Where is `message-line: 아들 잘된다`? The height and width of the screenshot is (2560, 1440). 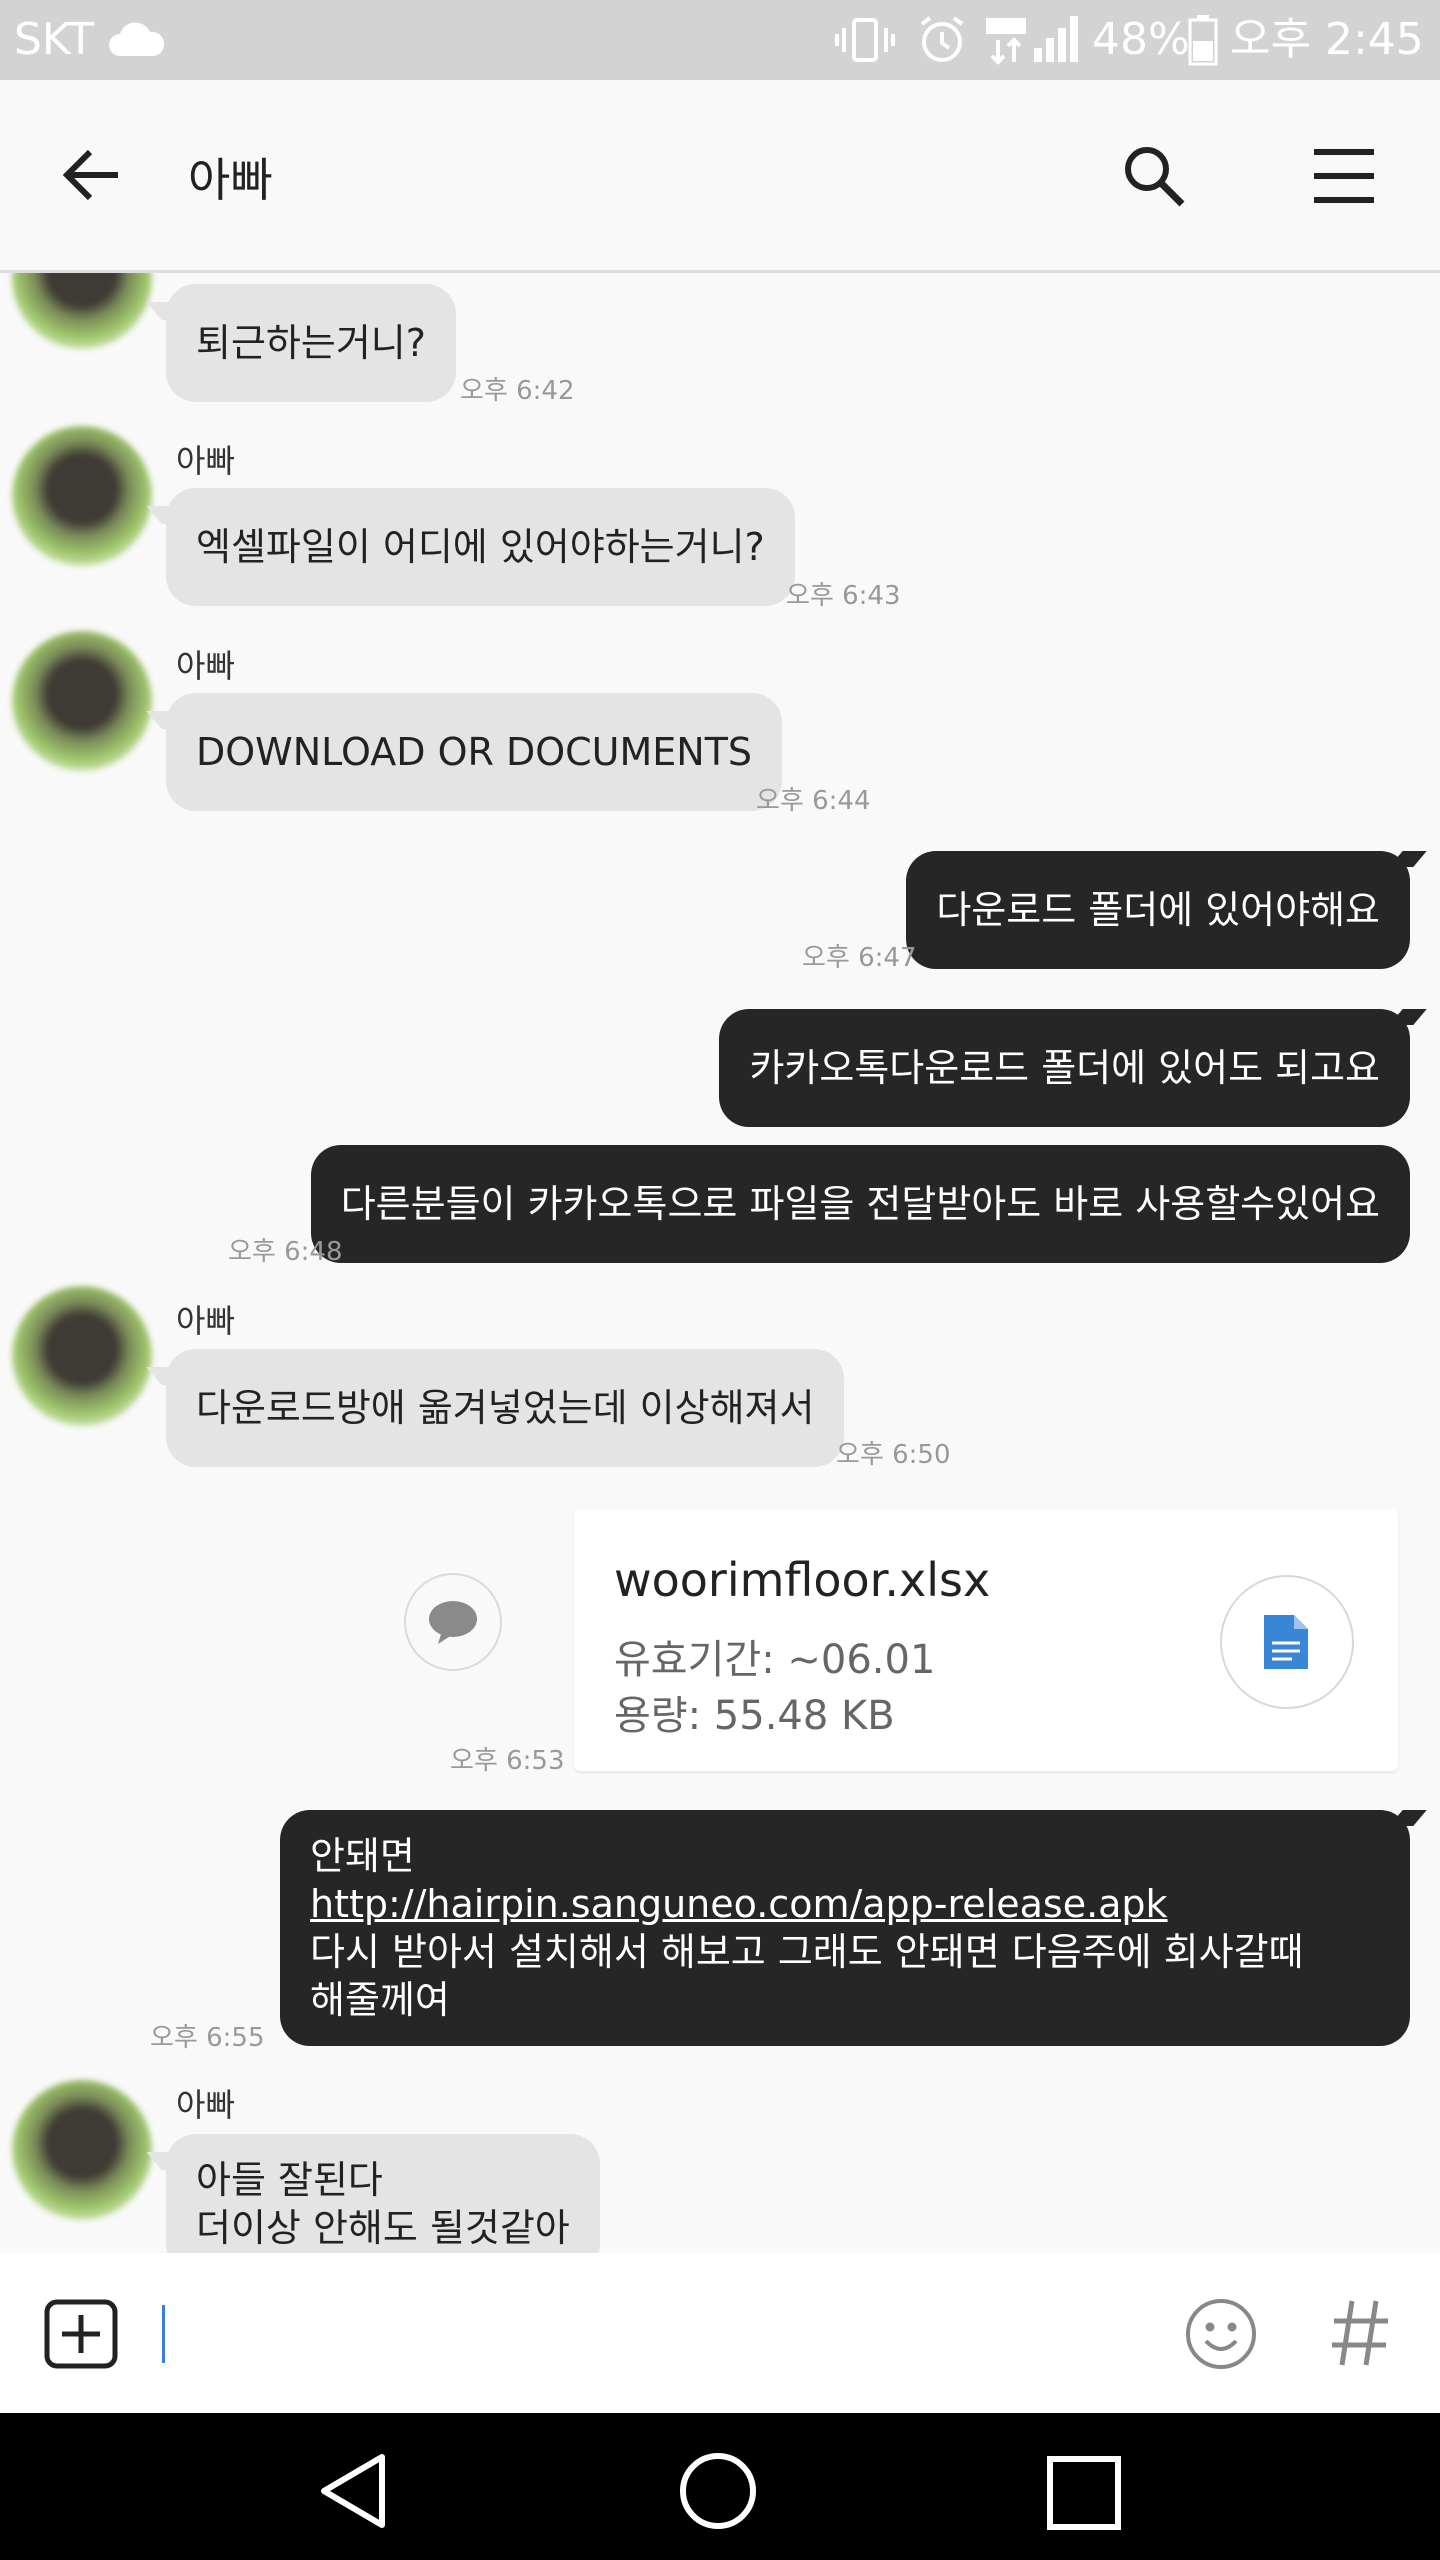
message-line: 아들 잘된다 is located at coordinates (289, 2180).